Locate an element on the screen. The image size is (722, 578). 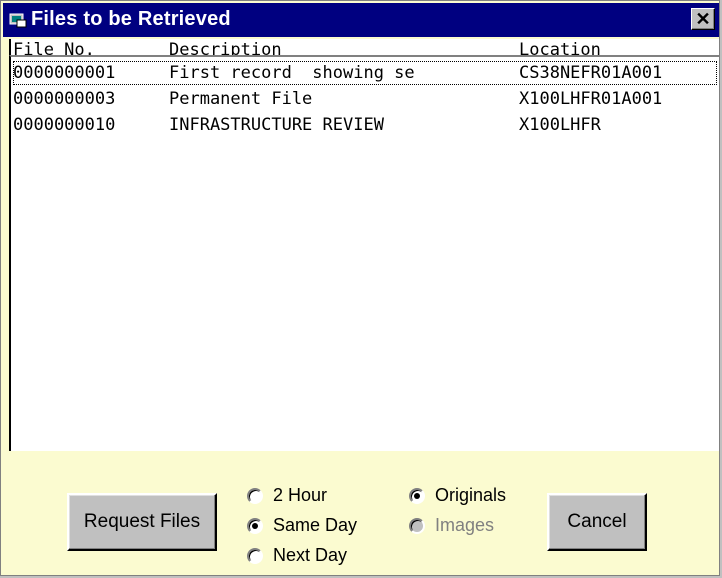
close-button: ✕ is located at coordinates (703, 19).